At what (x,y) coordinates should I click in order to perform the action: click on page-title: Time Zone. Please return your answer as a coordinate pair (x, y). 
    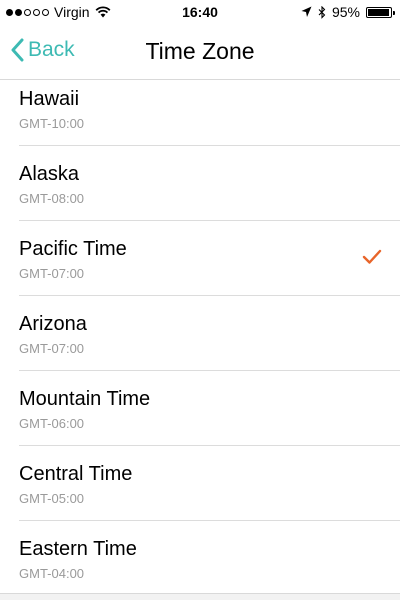
    Looking at the image, I should click on (200, 51).